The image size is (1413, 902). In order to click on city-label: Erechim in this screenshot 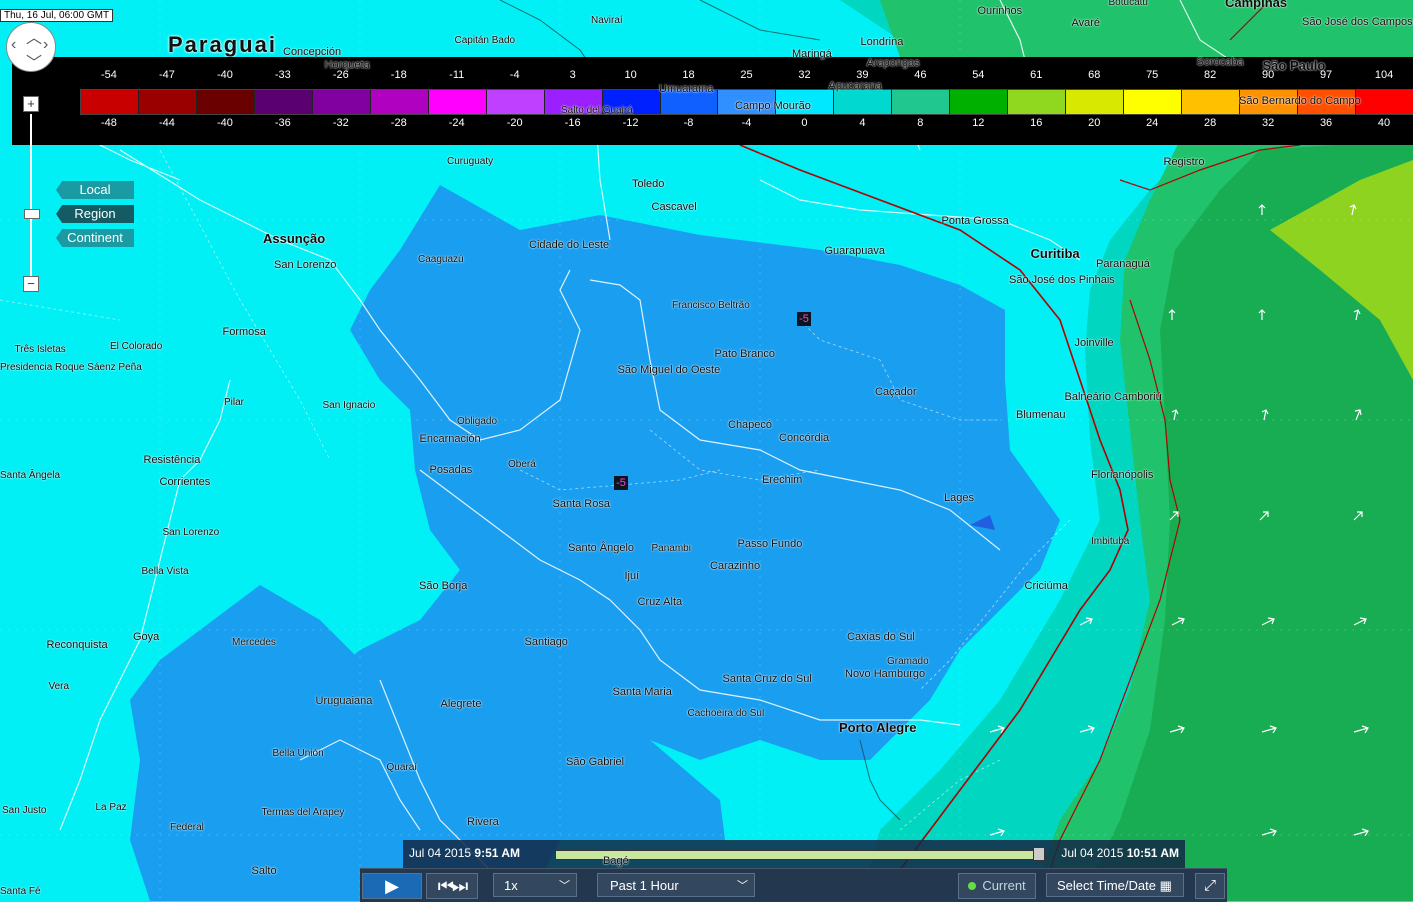, I will do `click(782, 480)`.